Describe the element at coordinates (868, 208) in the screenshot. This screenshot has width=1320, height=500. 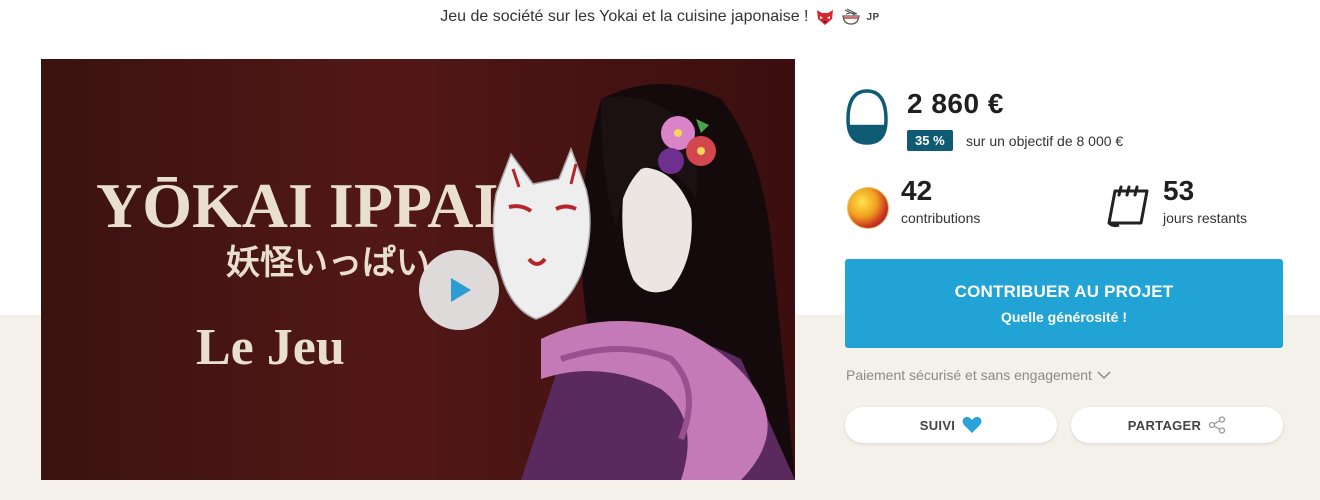
I see `contributor-avatar` at that location.